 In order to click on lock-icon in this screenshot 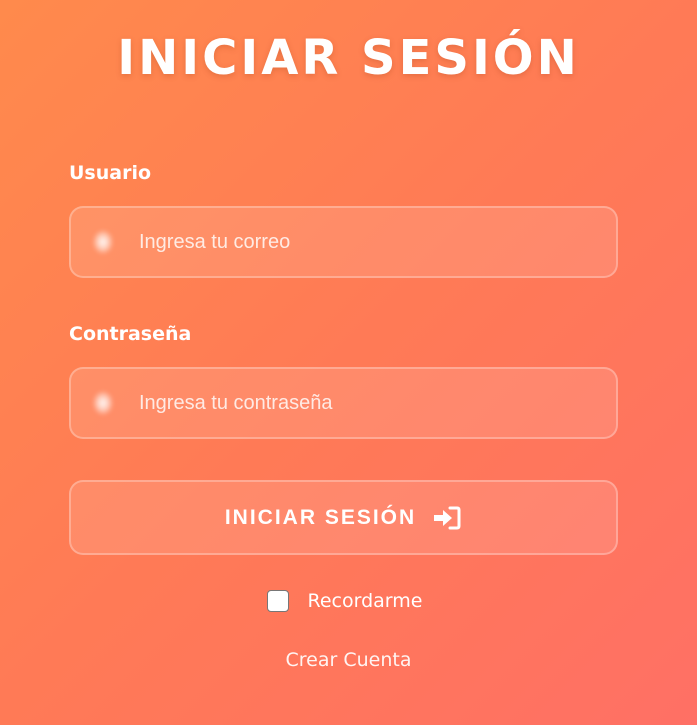, I will do `click(103, 403)`.